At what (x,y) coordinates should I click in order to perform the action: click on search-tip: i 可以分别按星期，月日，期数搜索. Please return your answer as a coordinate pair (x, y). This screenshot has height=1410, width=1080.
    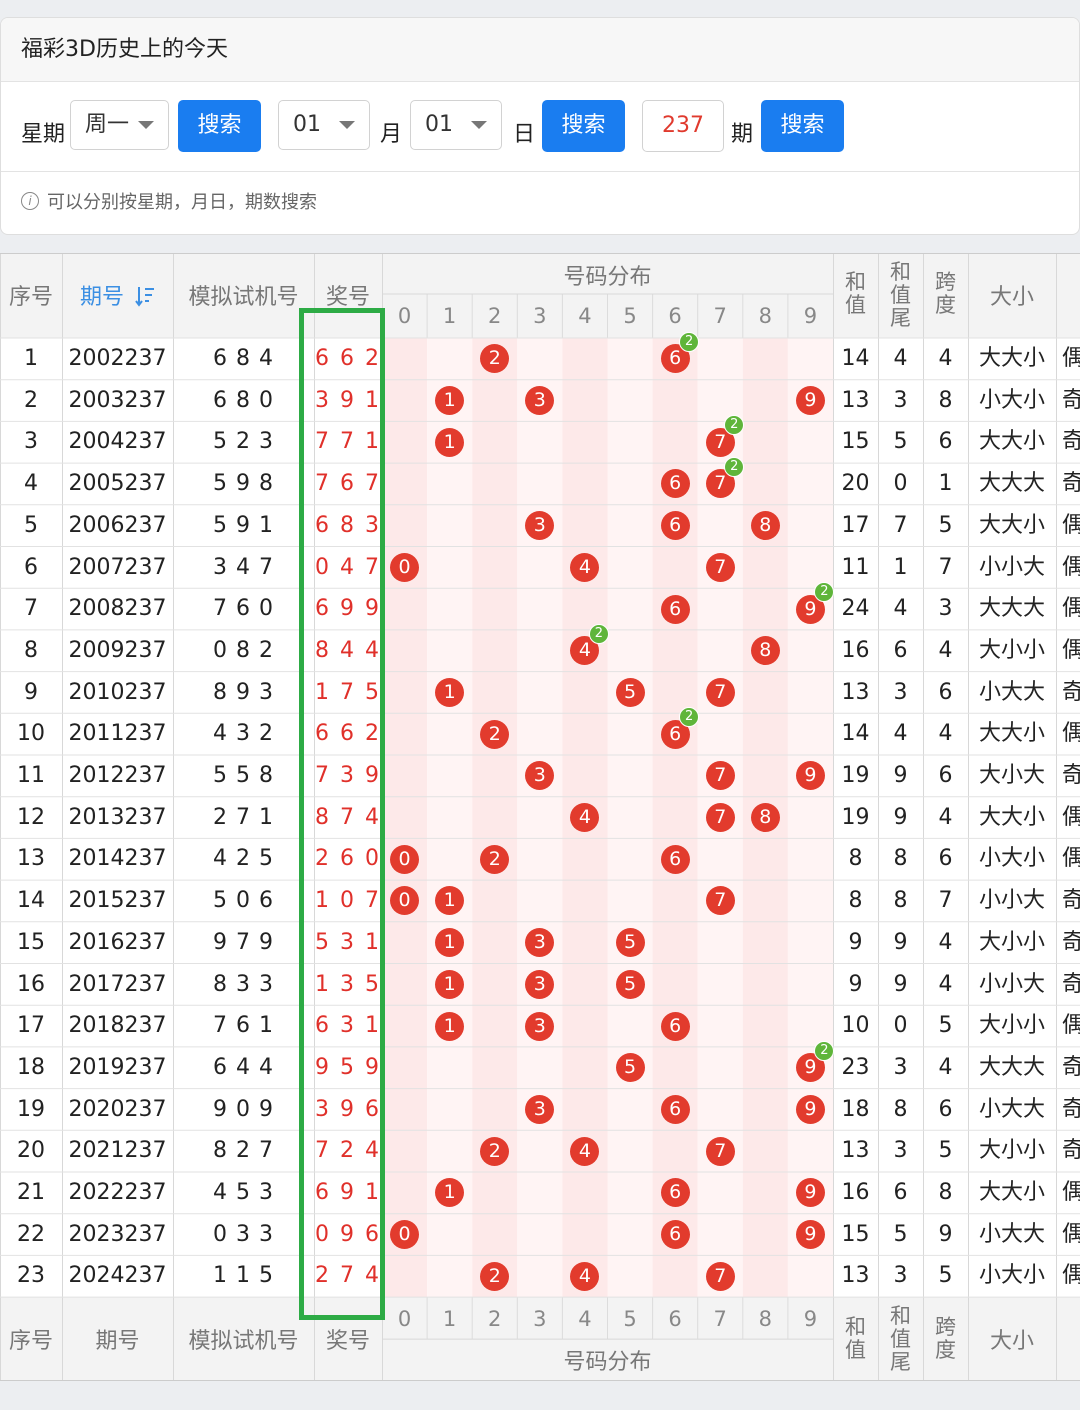
    Looking at the image, I should click on (540, 202).